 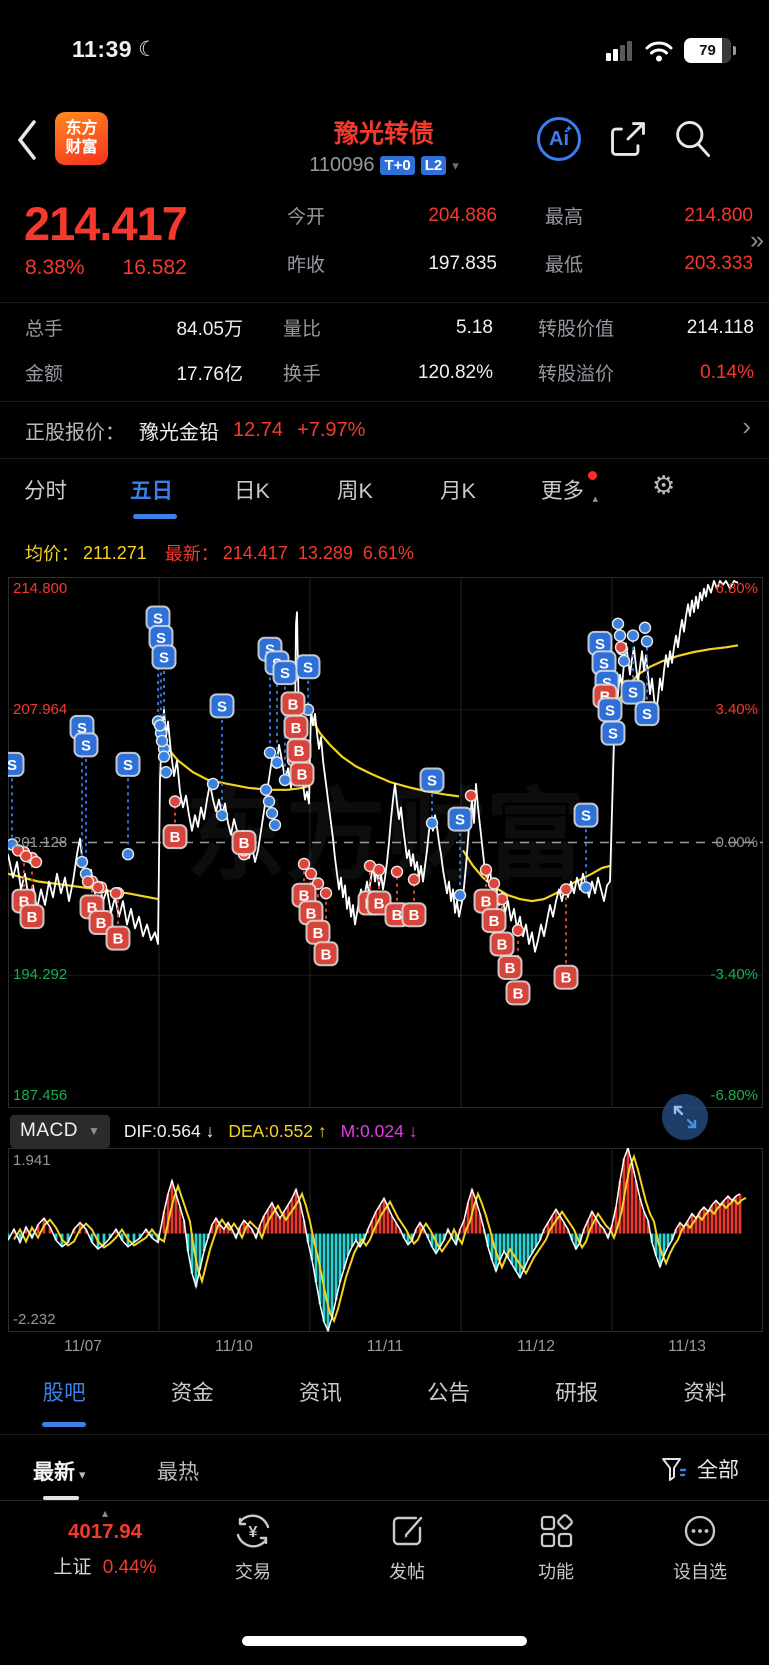 I want to click on date-label: 11/12, so click(x=536, y=1346).